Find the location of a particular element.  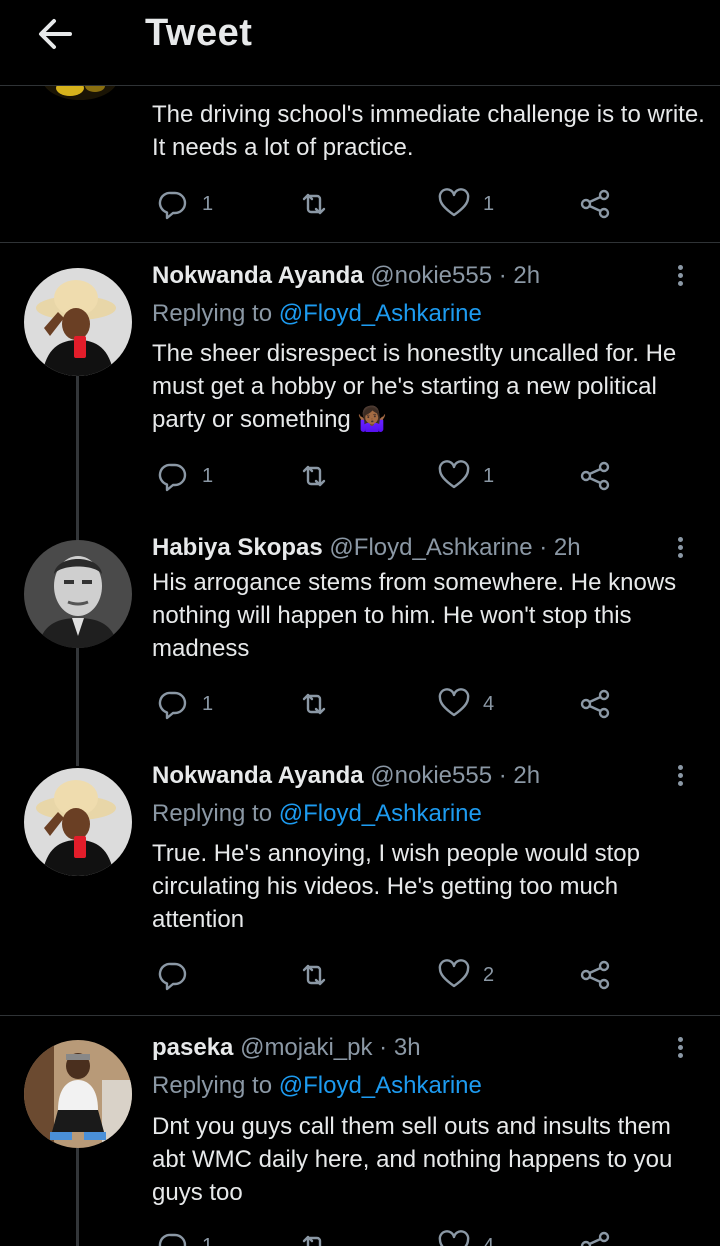

username: @Floyd_Ashkarine is located at coordinates (430, 547).